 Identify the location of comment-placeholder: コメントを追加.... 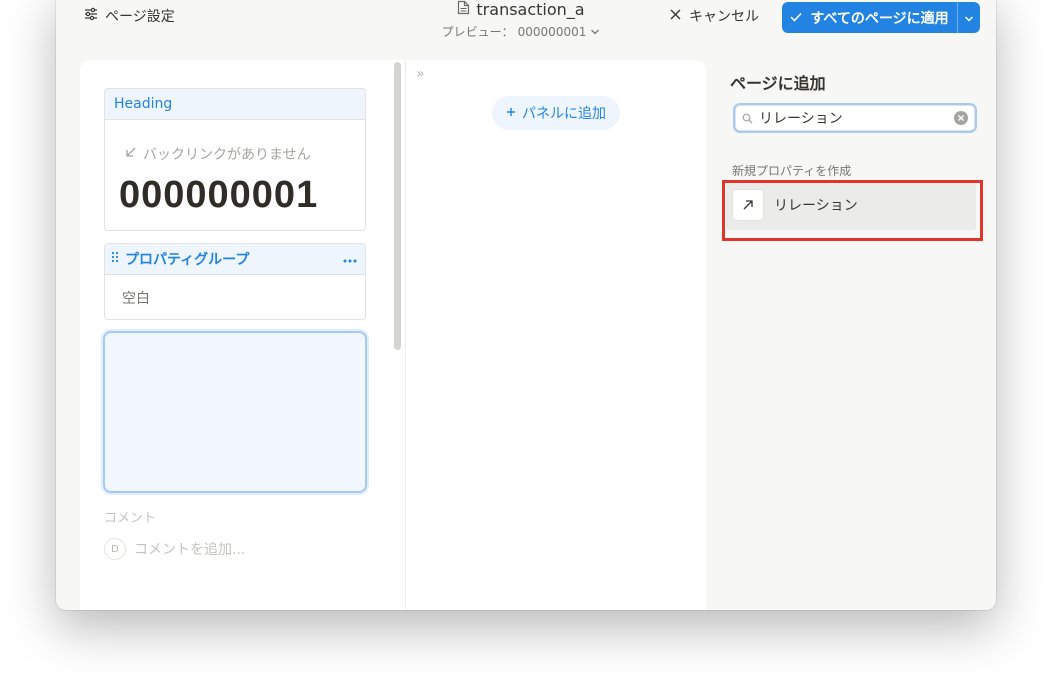
(190, 550).